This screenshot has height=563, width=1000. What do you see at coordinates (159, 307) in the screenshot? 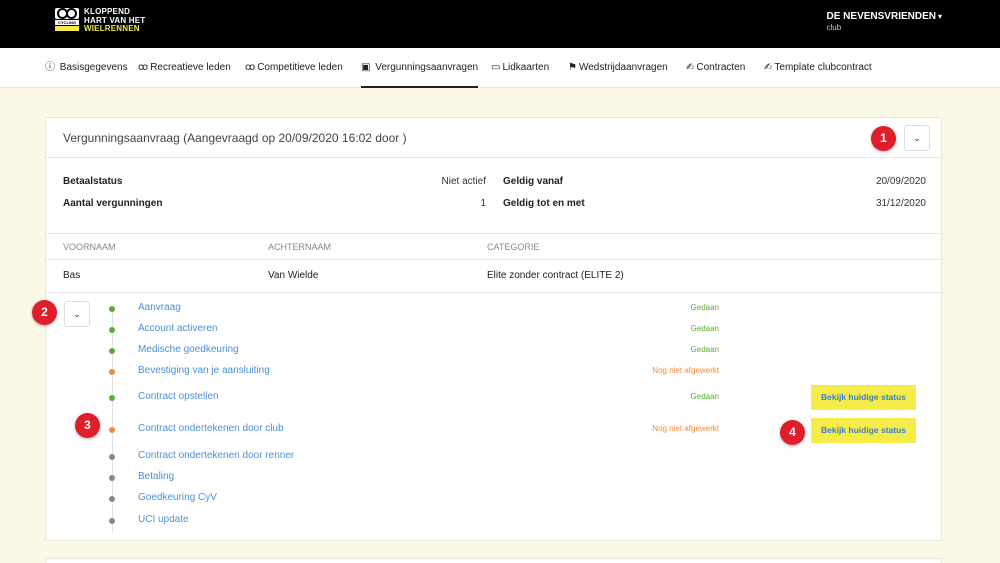
I see `step-link: Aanvraag` at bounding box center [159, 307].